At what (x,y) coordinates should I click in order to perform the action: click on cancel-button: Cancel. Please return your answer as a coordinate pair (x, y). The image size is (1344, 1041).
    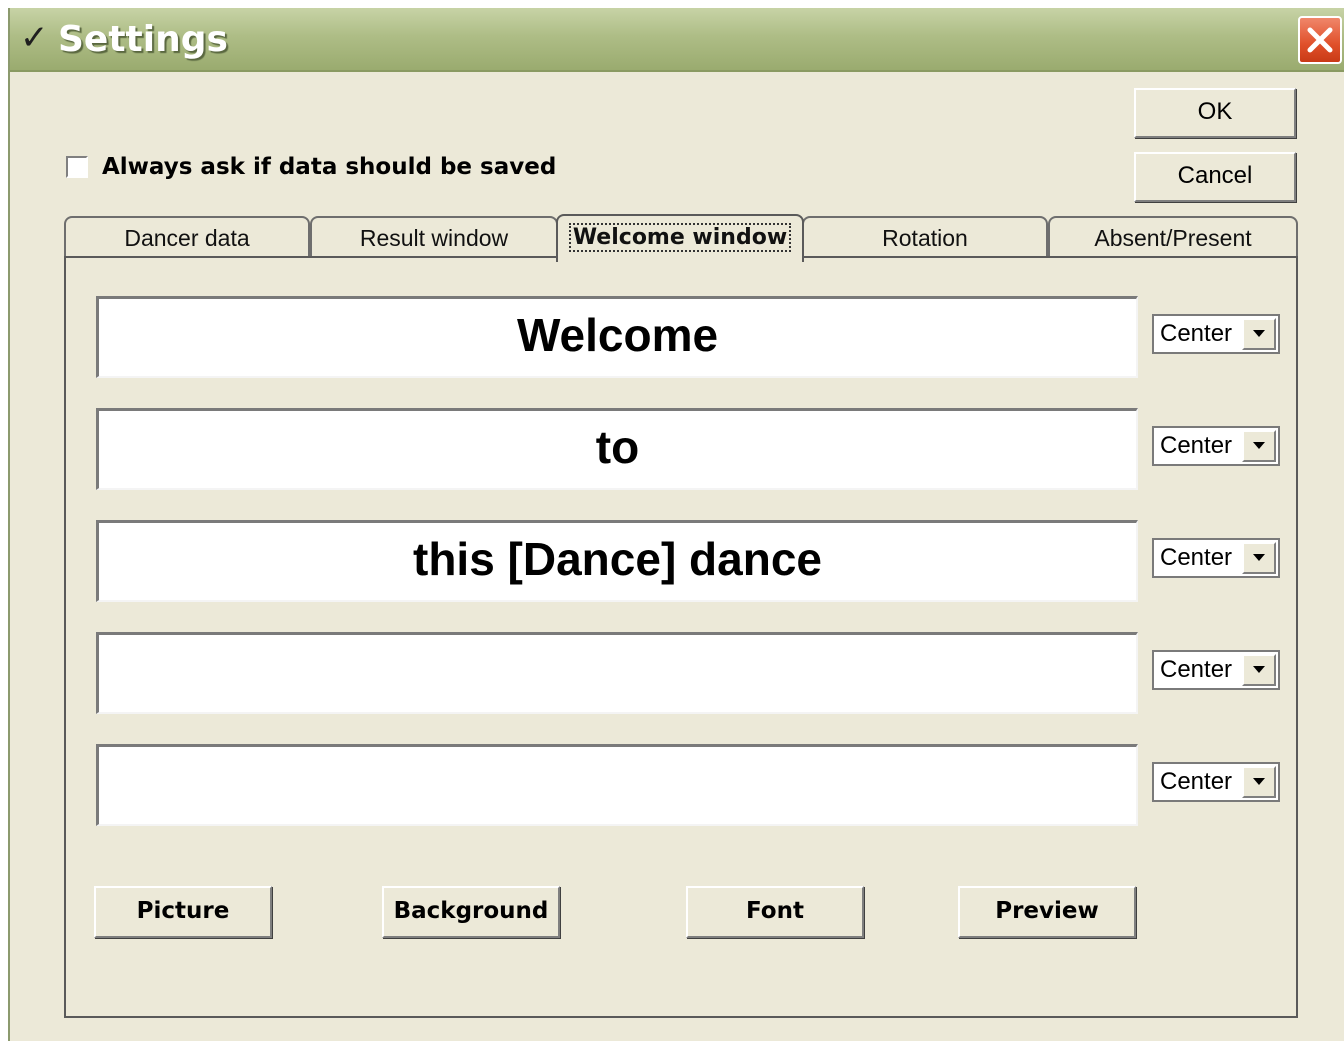
    Looking at the image, I should click on (1215, 177).